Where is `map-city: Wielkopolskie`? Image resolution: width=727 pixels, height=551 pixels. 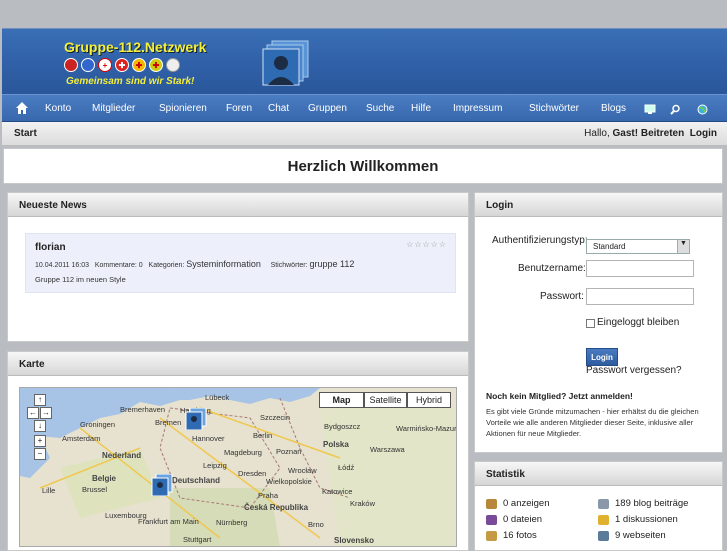 map-city: Wielkopolskie is located at coordinates (289, 481).